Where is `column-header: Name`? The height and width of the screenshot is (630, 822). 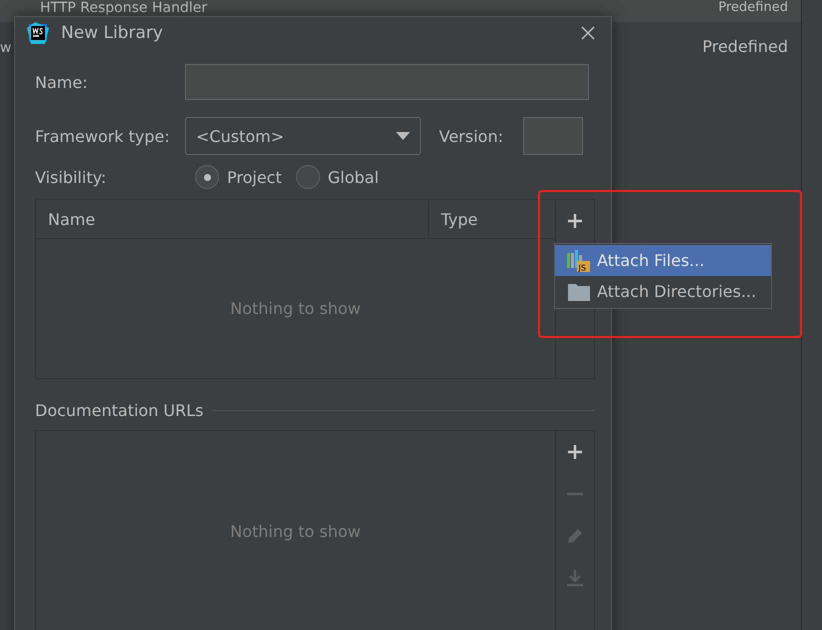
column-header: Name is located at coordinates (232, 219).